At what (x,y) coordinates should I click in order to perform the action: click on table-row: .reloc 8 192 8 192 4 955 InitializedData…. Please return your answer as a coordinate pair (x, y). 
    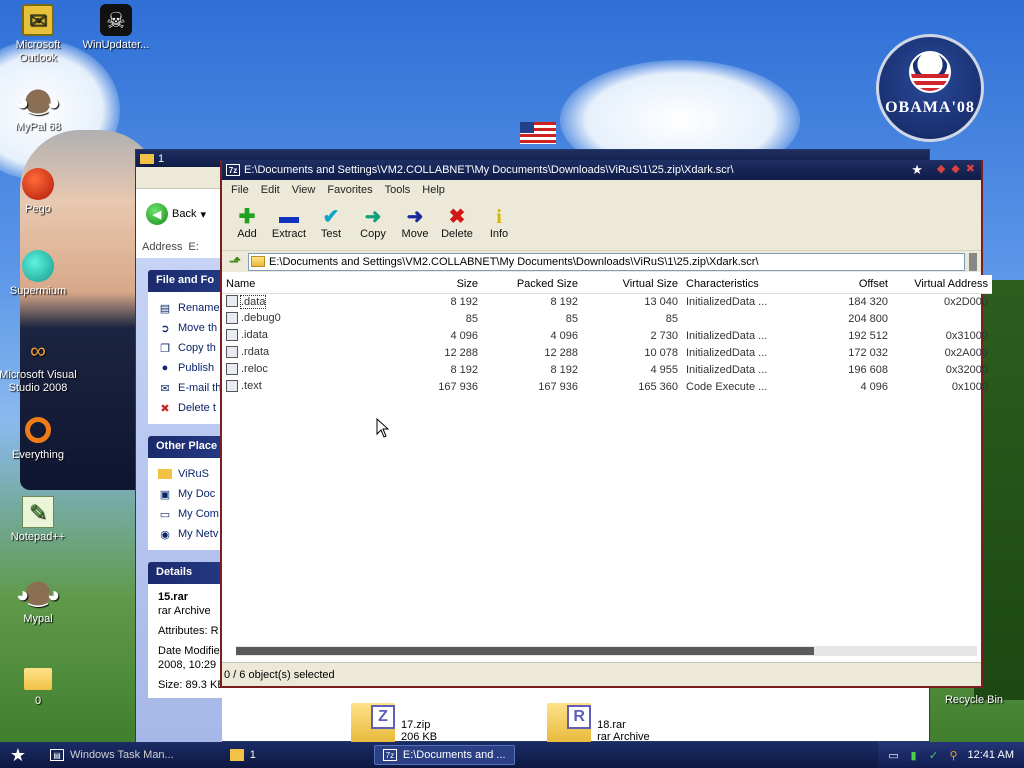
    Looking at the image, I should click on (607, 369).